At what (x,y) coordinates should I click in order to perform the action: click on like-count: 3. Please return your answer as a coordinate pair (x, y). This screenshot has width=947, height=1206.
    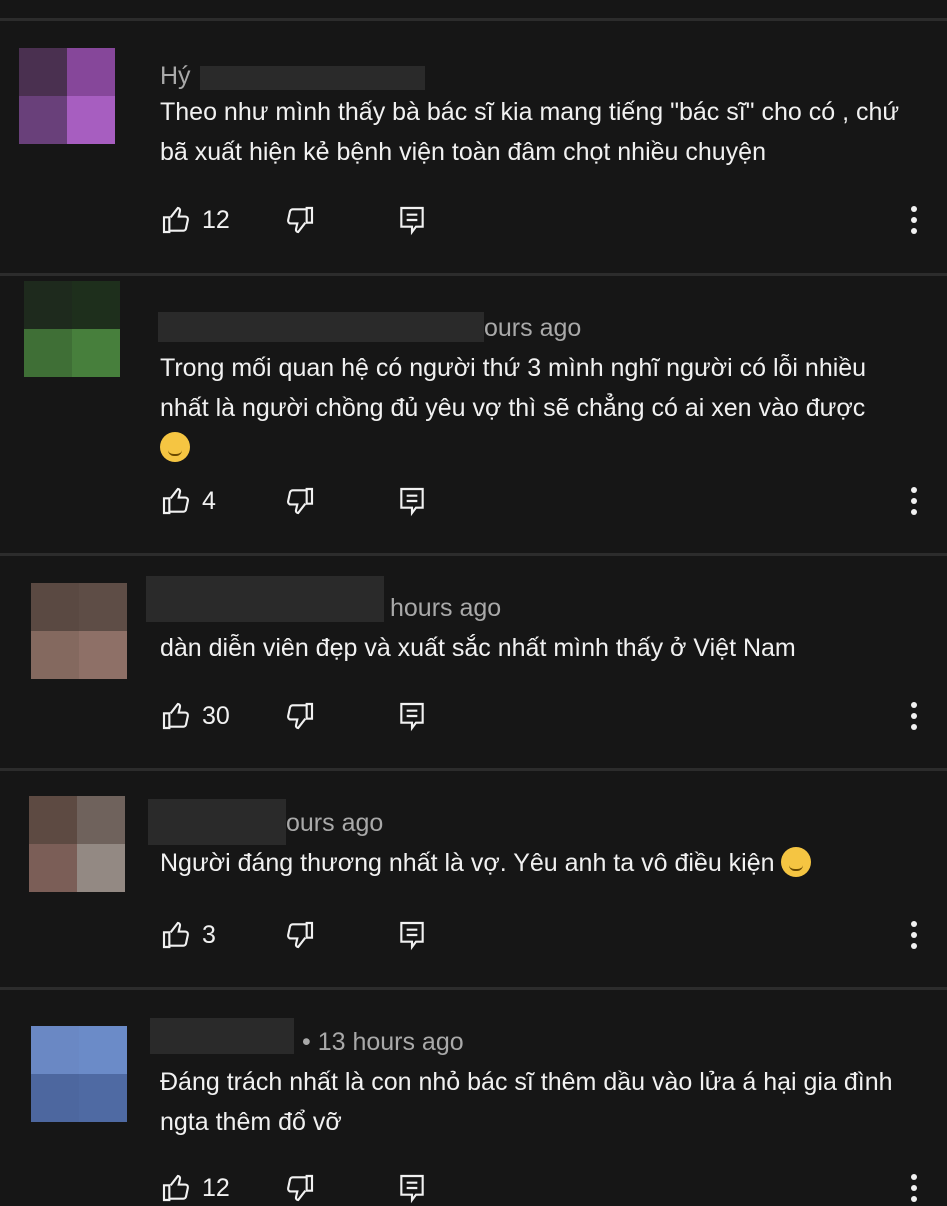
    Looking at the image, I should click on (209, 934).